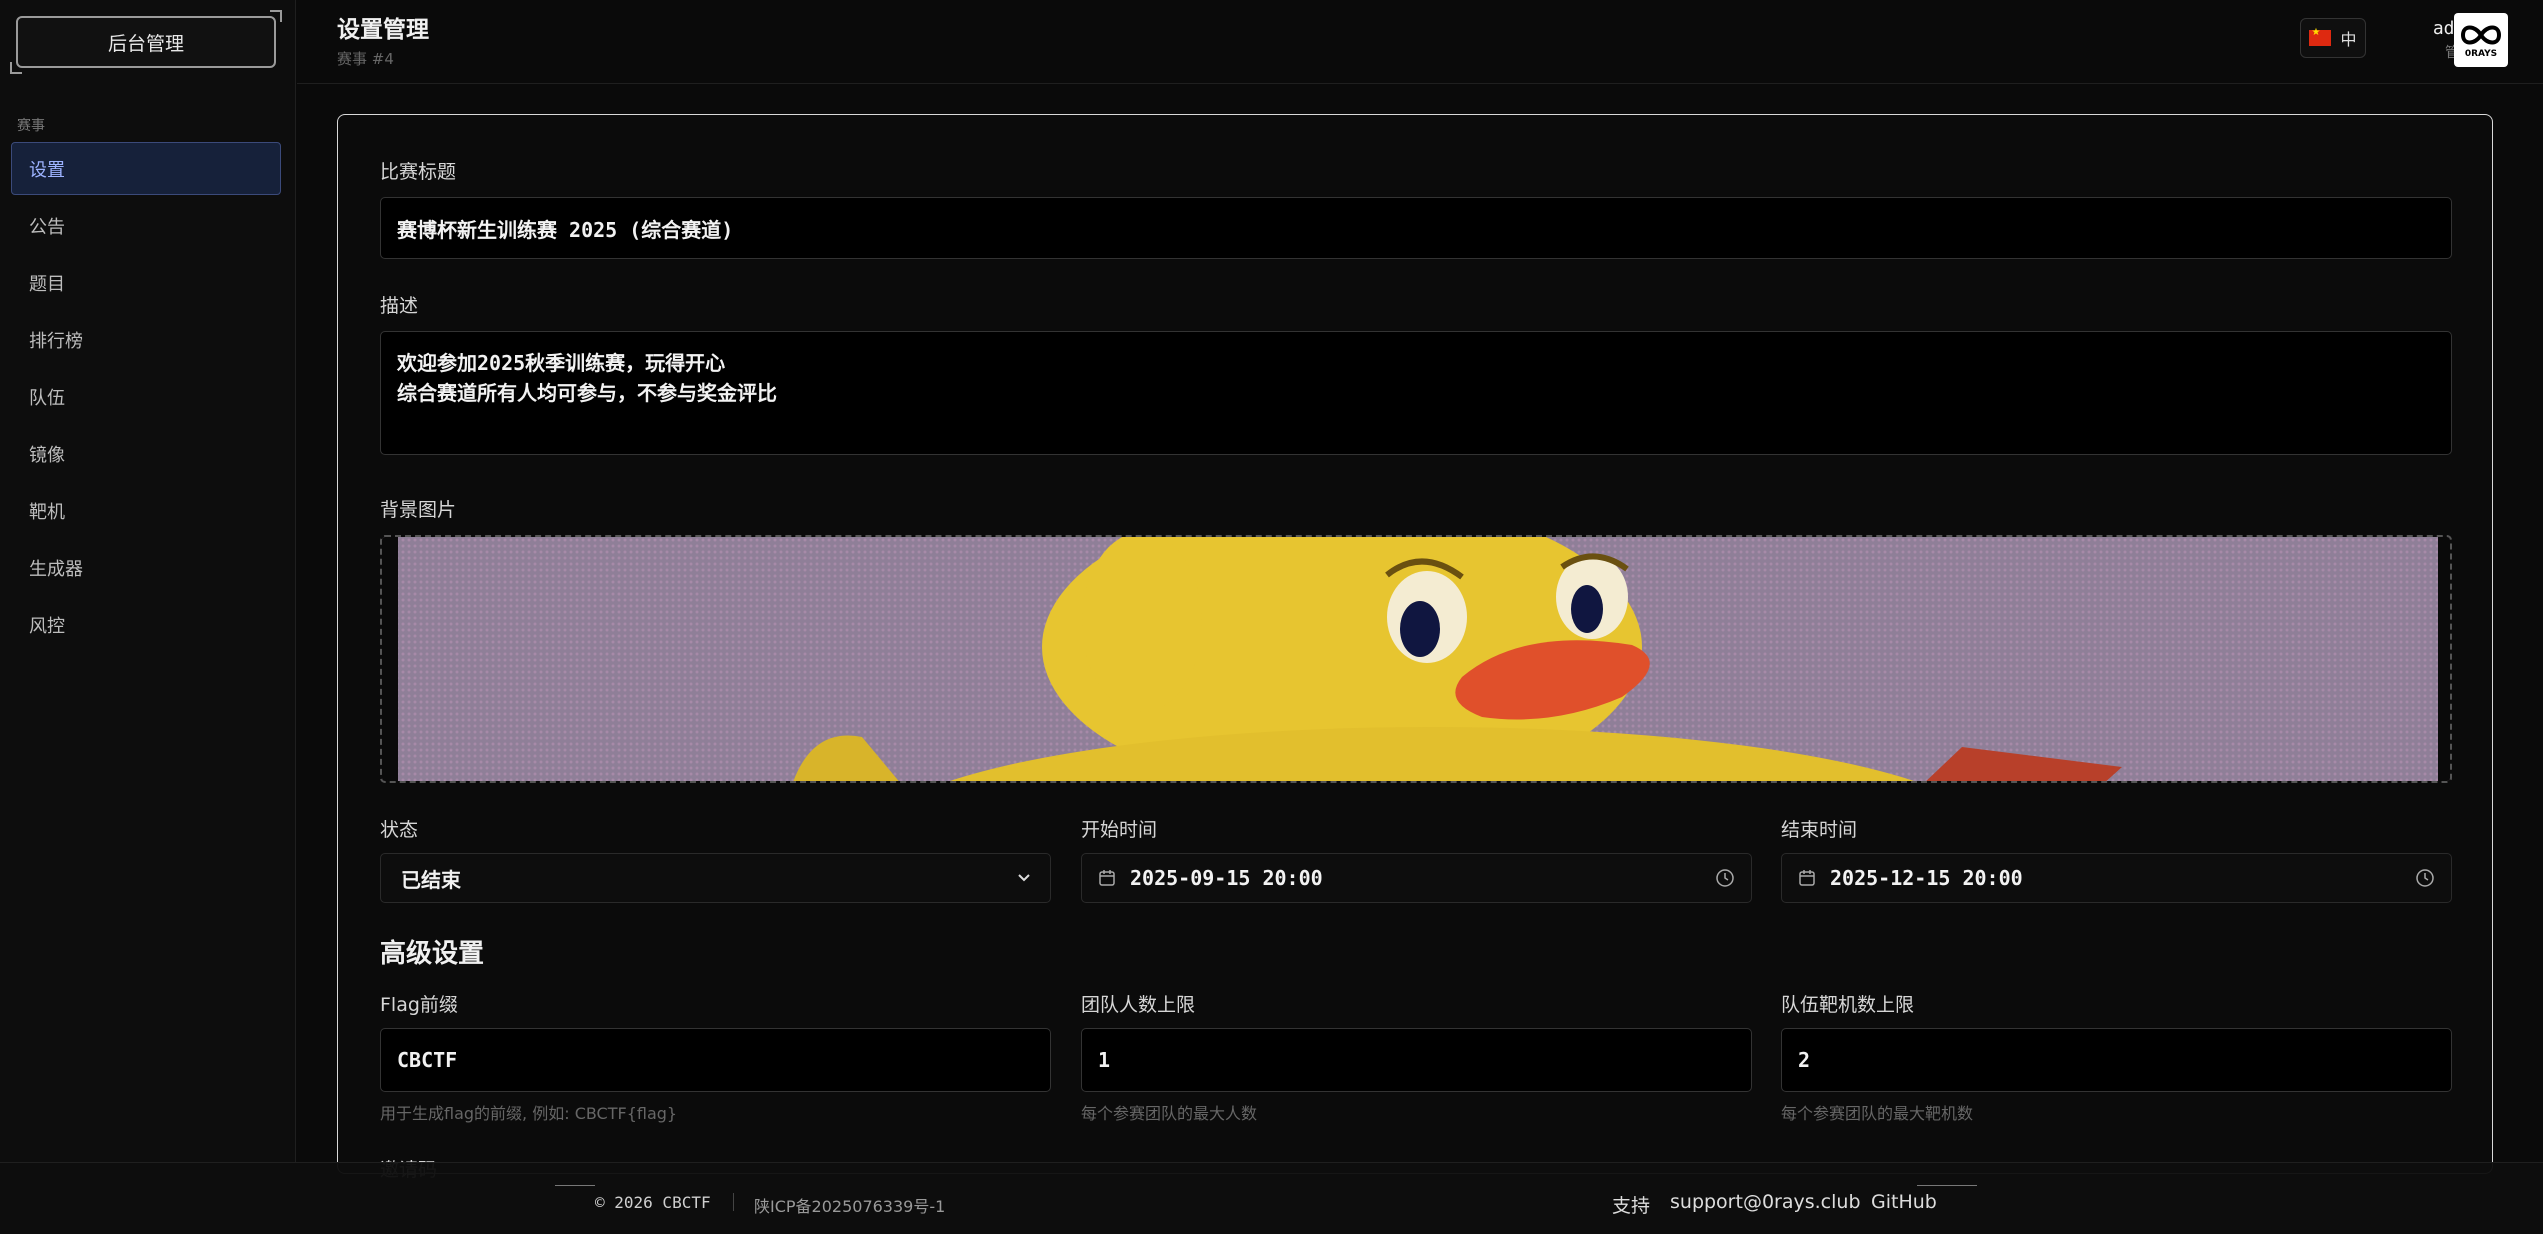  What do you see at coordinates (1848, 1005) in the screenshot?
I see `team-vm-label: 队伍靶机数上限` at bounding box center [1848, 1005].